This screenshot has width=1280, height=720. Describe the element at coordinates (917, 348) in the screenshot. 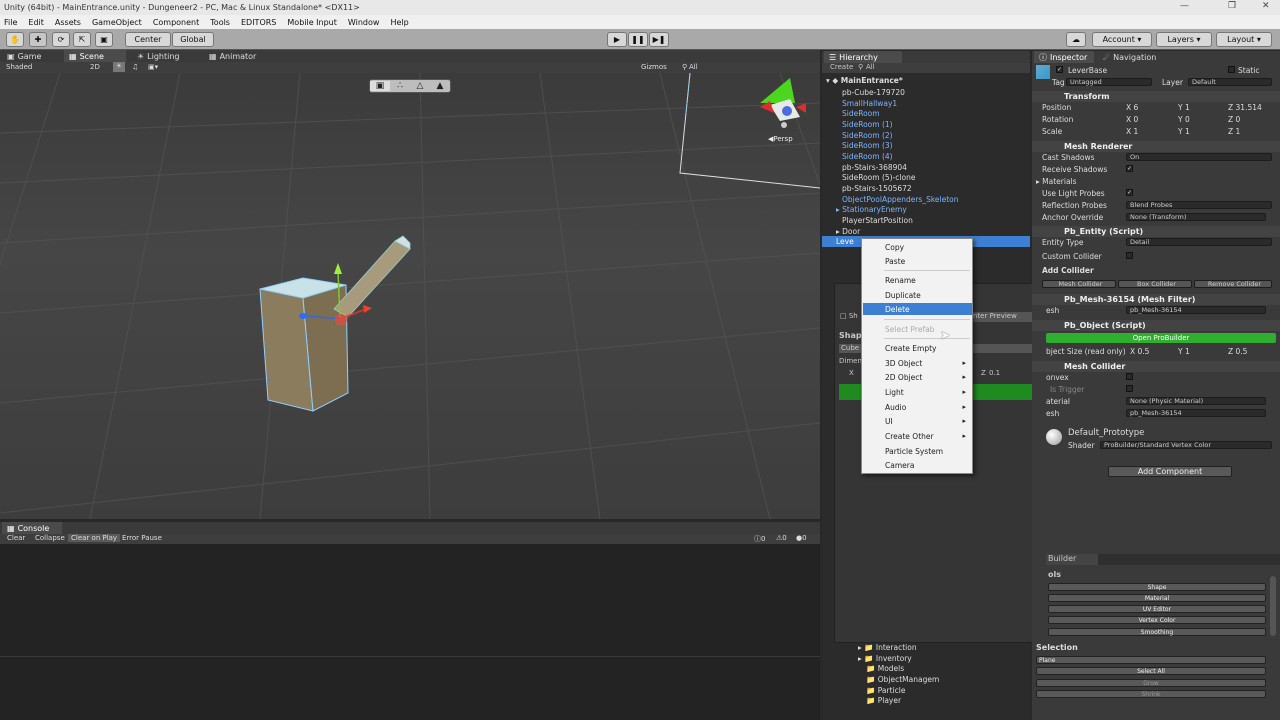

I see `menu-item-create-empty: Create Empty` at that location.